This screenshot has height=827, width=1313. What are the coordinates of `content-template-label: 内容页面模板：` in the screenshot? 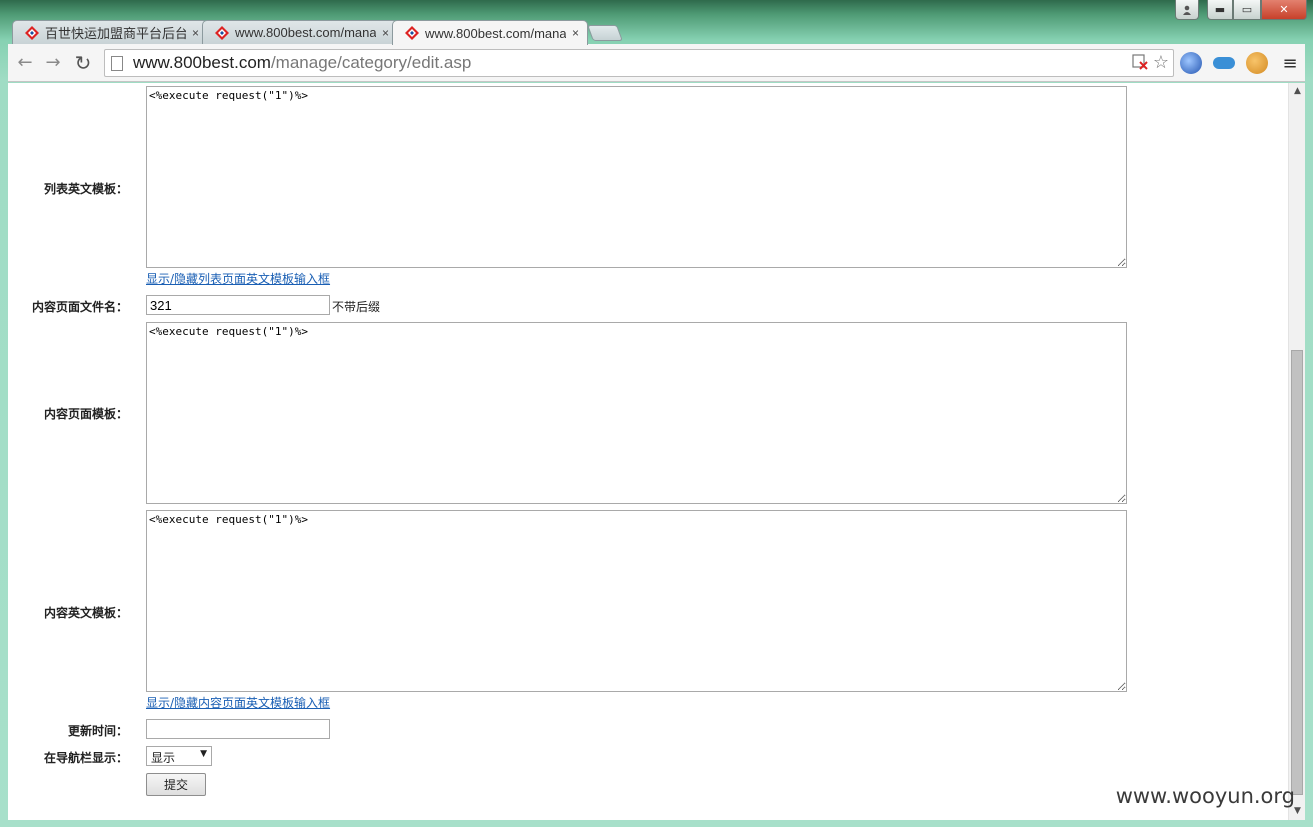 It's located at (85, 414).